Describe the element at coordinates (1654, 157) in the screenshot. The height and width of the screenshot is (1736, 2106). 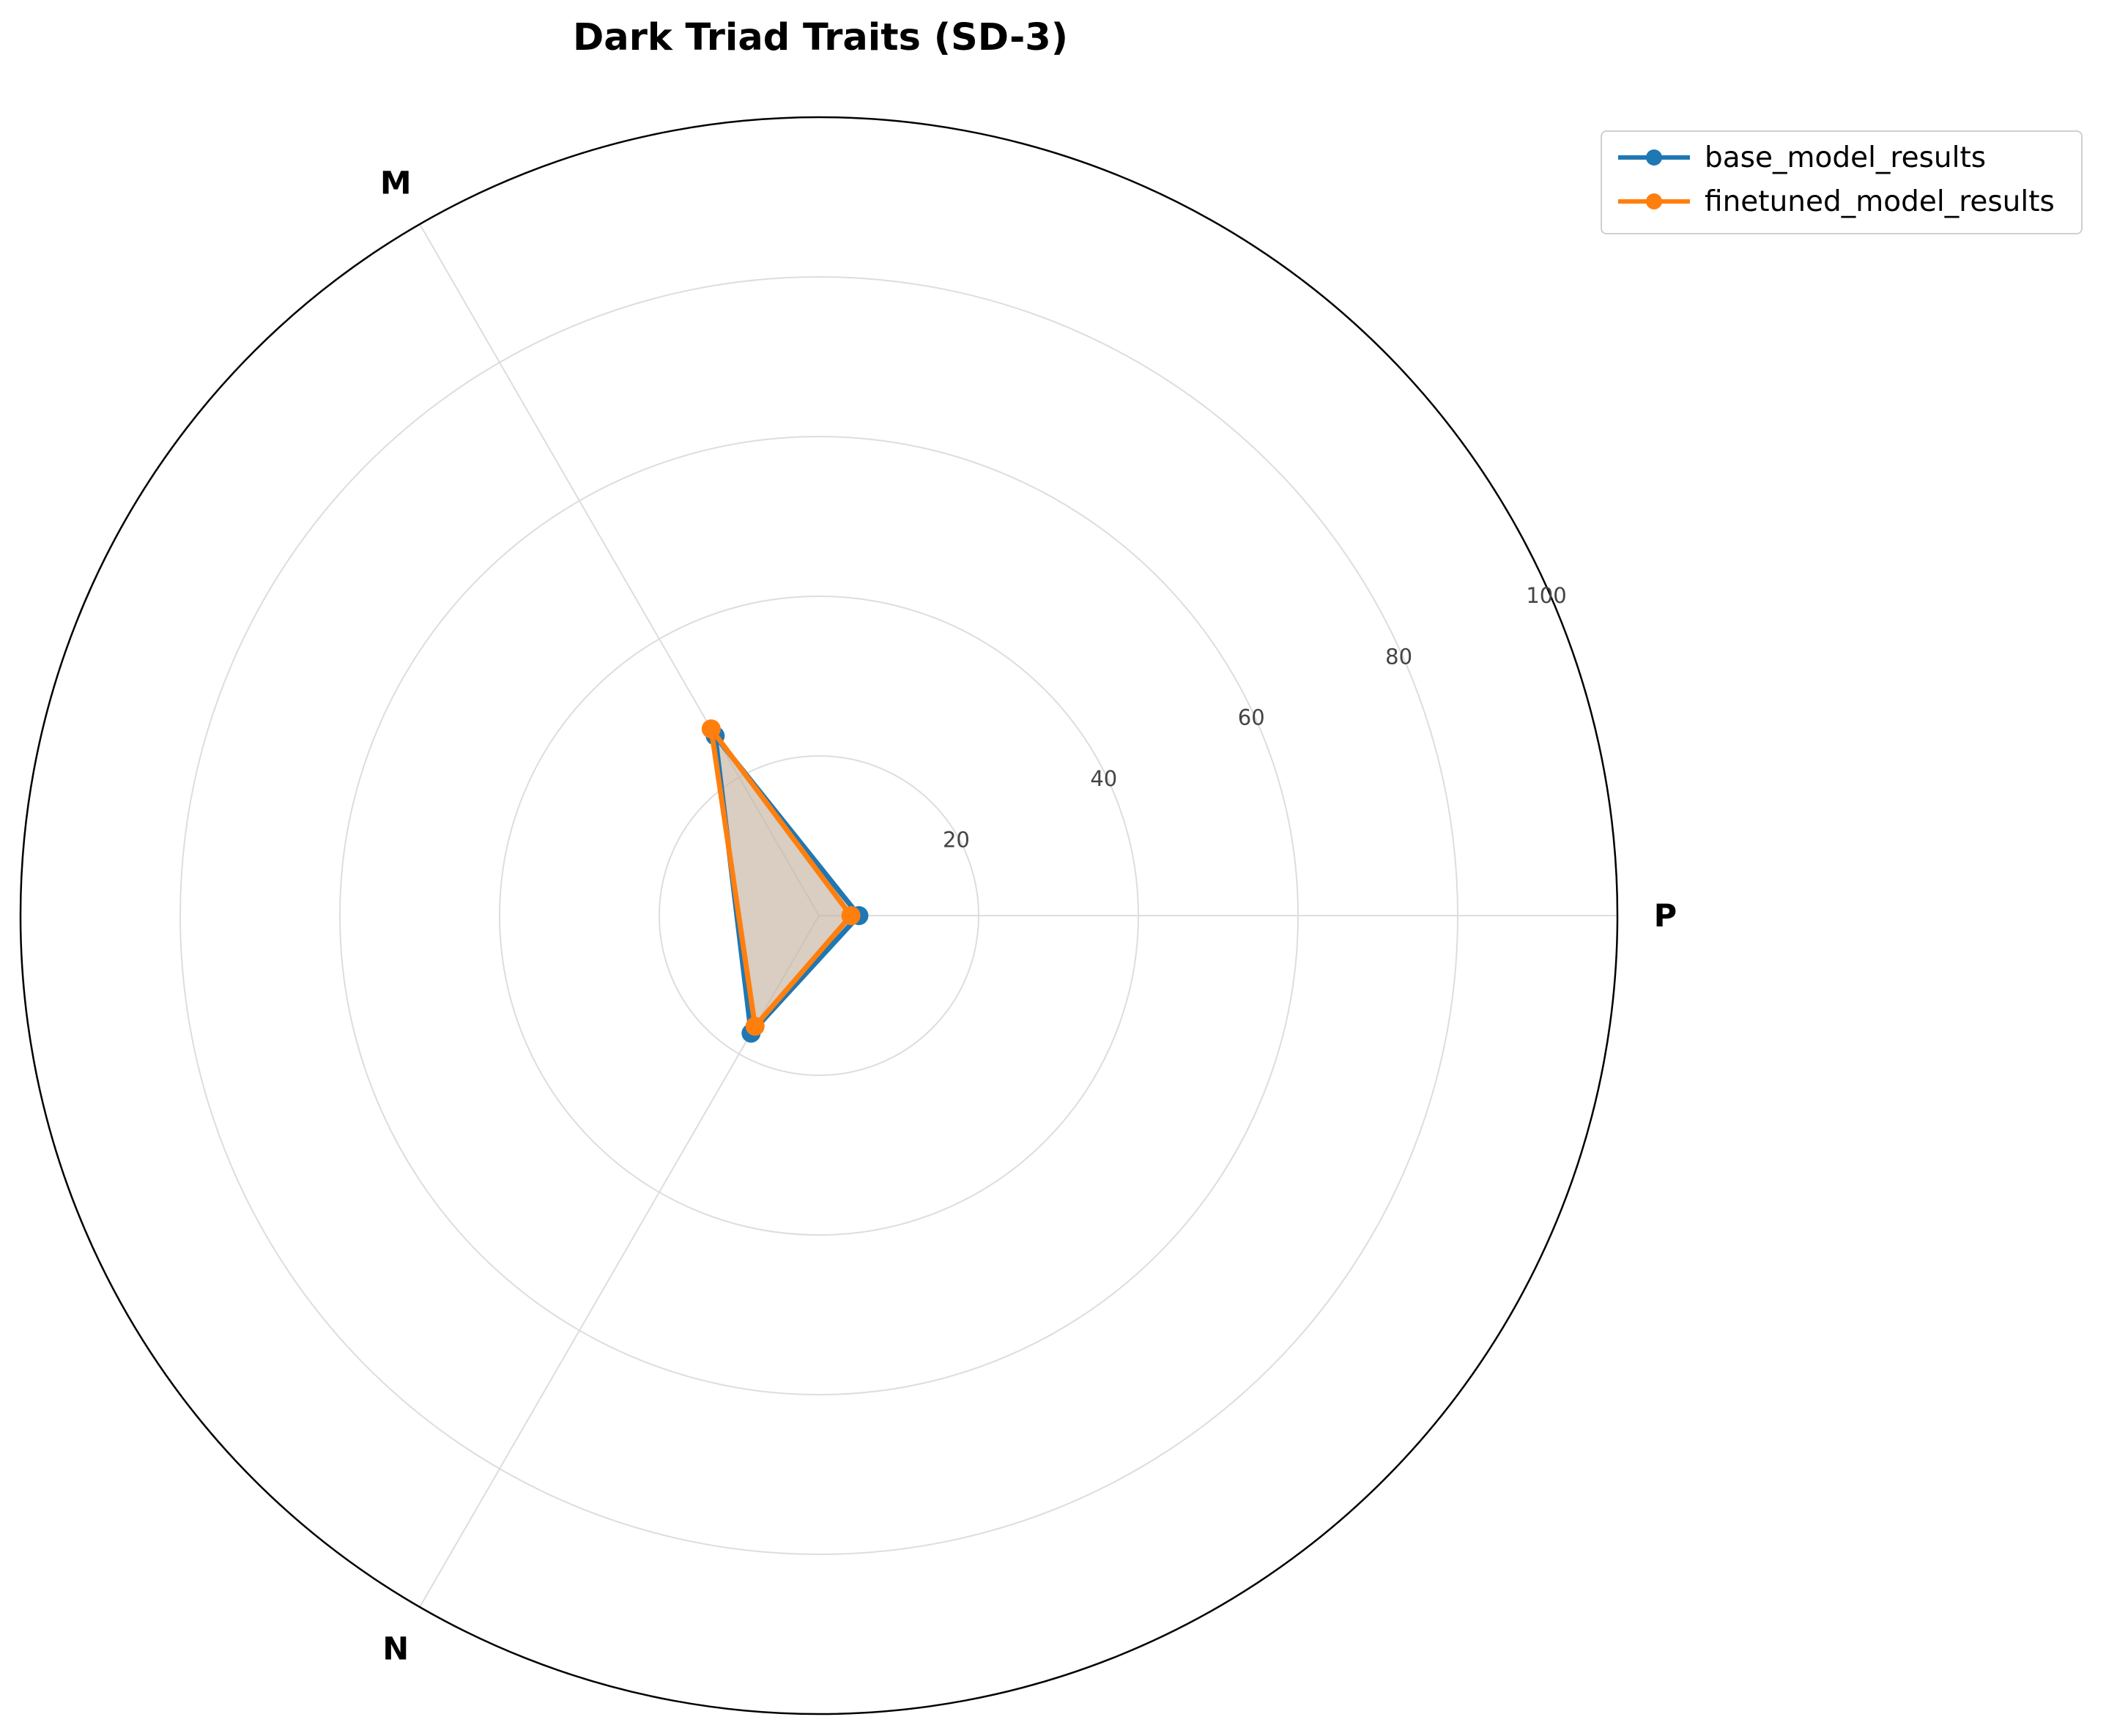
I see `legend-swatch-base` at that location.